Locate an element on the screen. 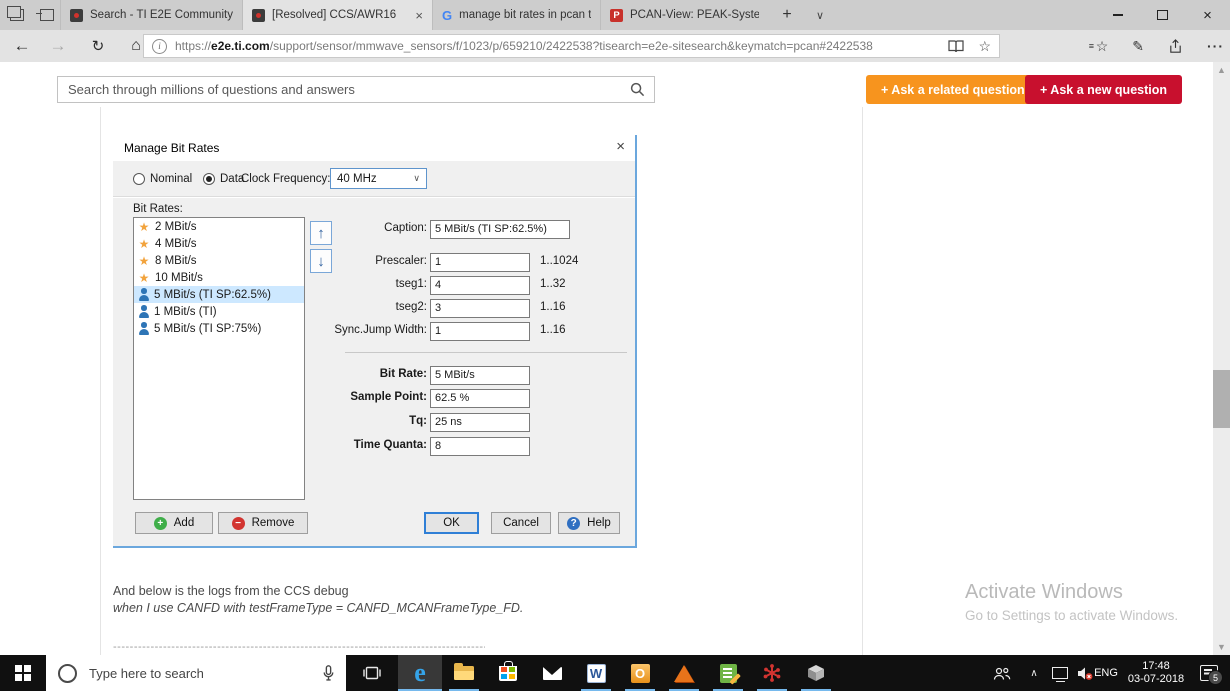 Image resolution: width=1230 pixels, height=691 pixels. cube-icon is located at coordinates (816, 673).